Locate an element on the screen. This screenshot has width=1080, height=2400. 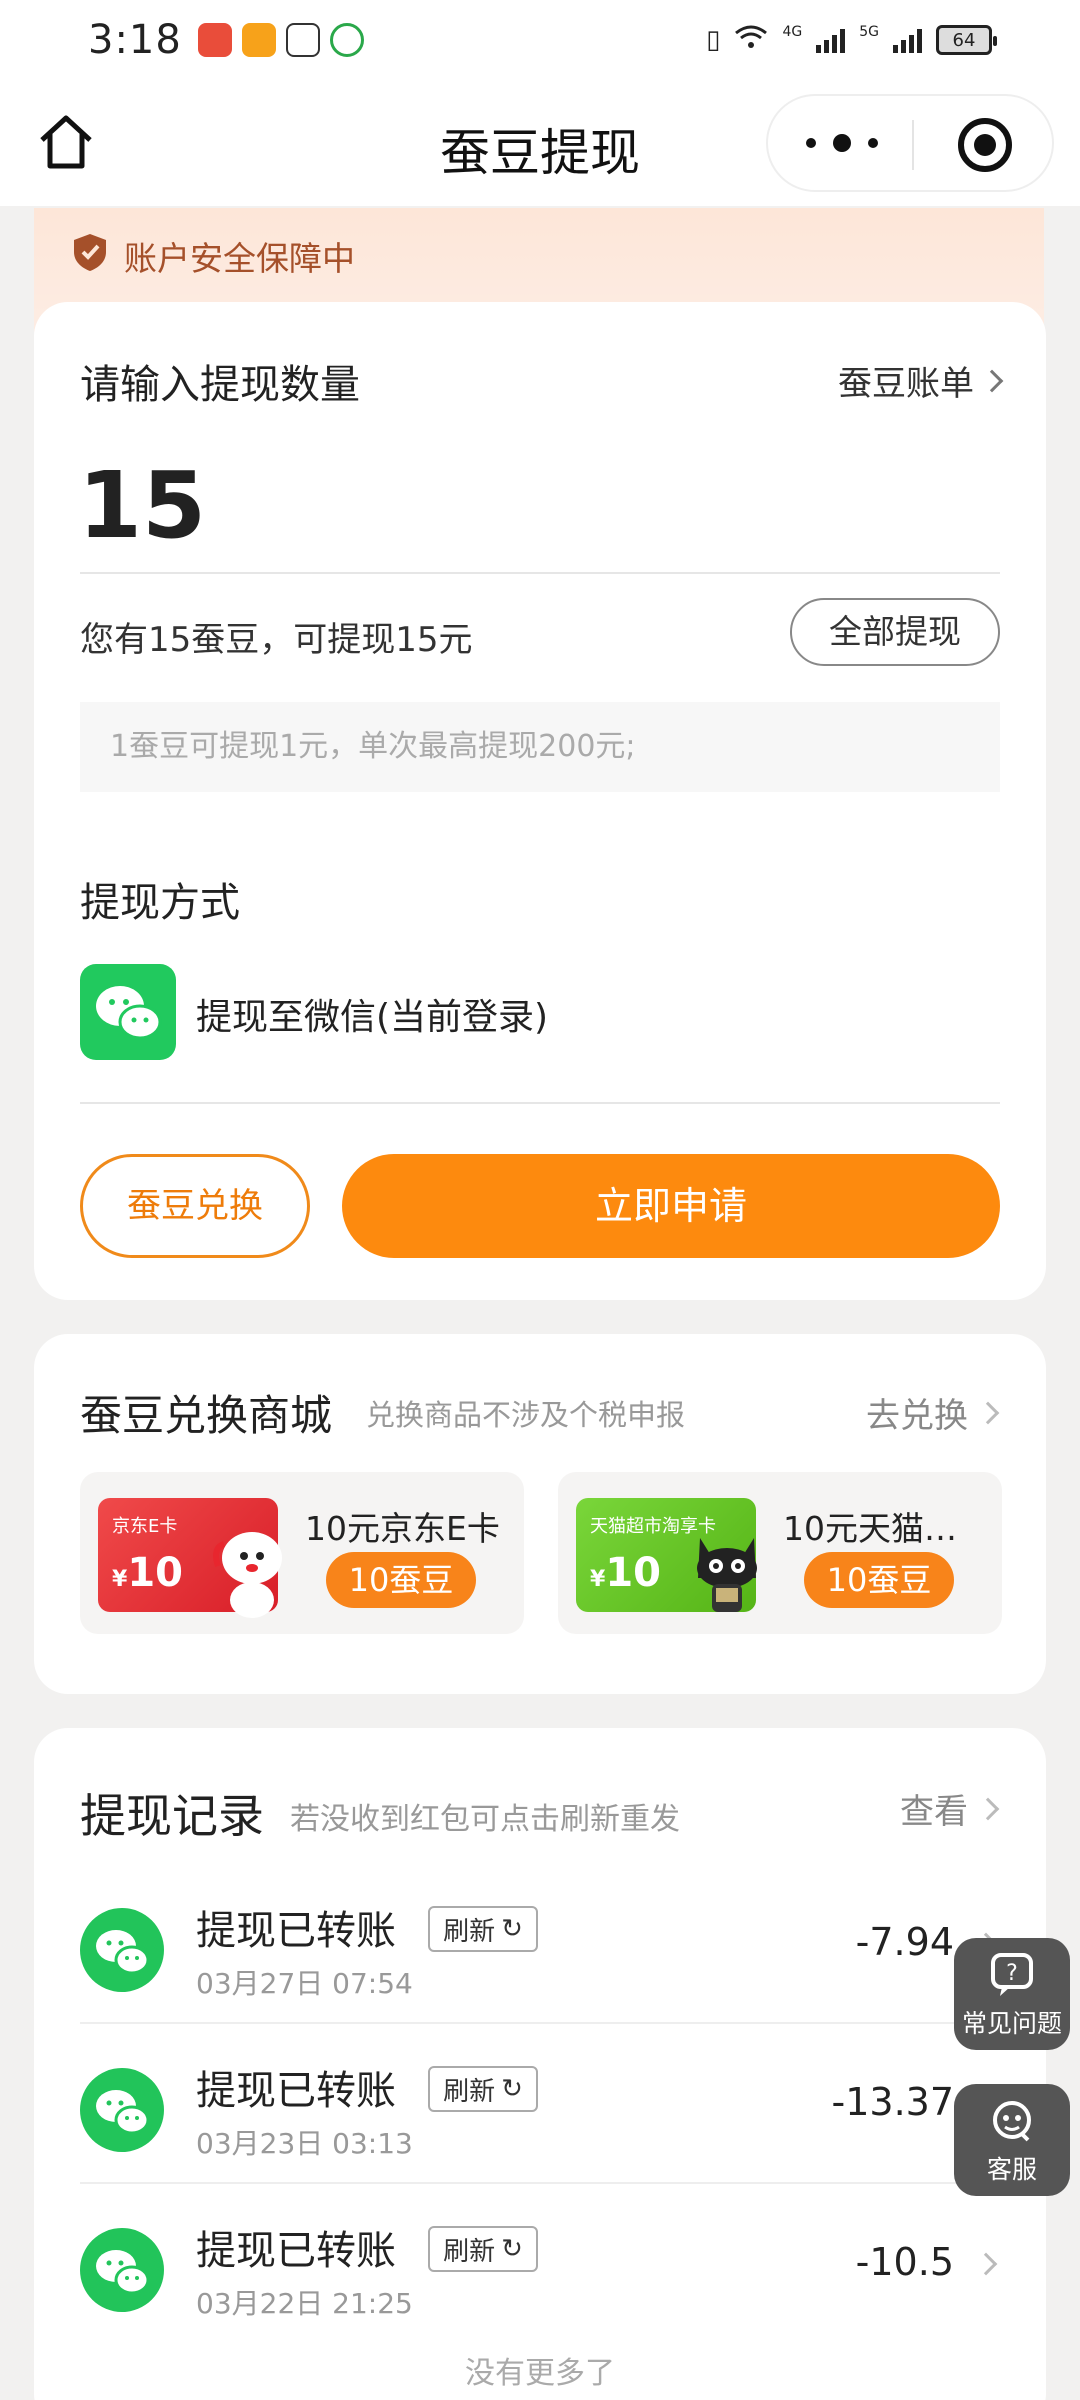
record-amount: -7.94 is located at coordinates (904, 1942).